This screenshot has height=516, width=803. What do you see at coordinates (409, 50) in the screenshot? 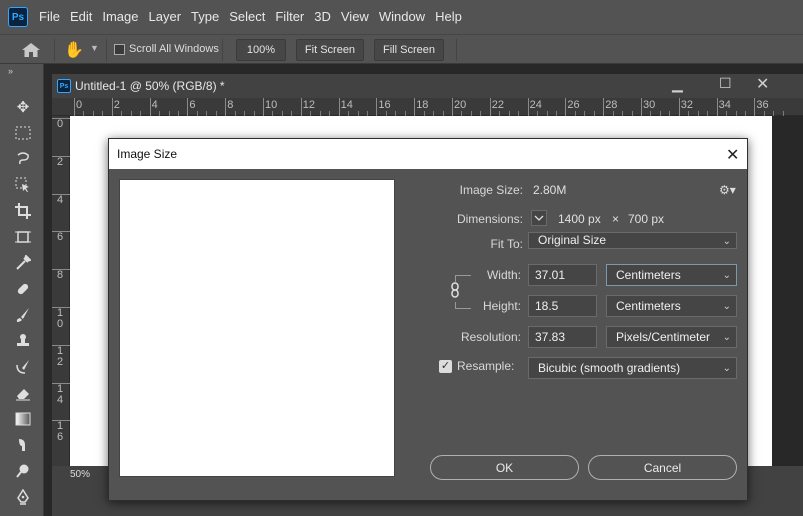
I see `fill-screen-button: Fill Screen` at bounding box center [409, 50].